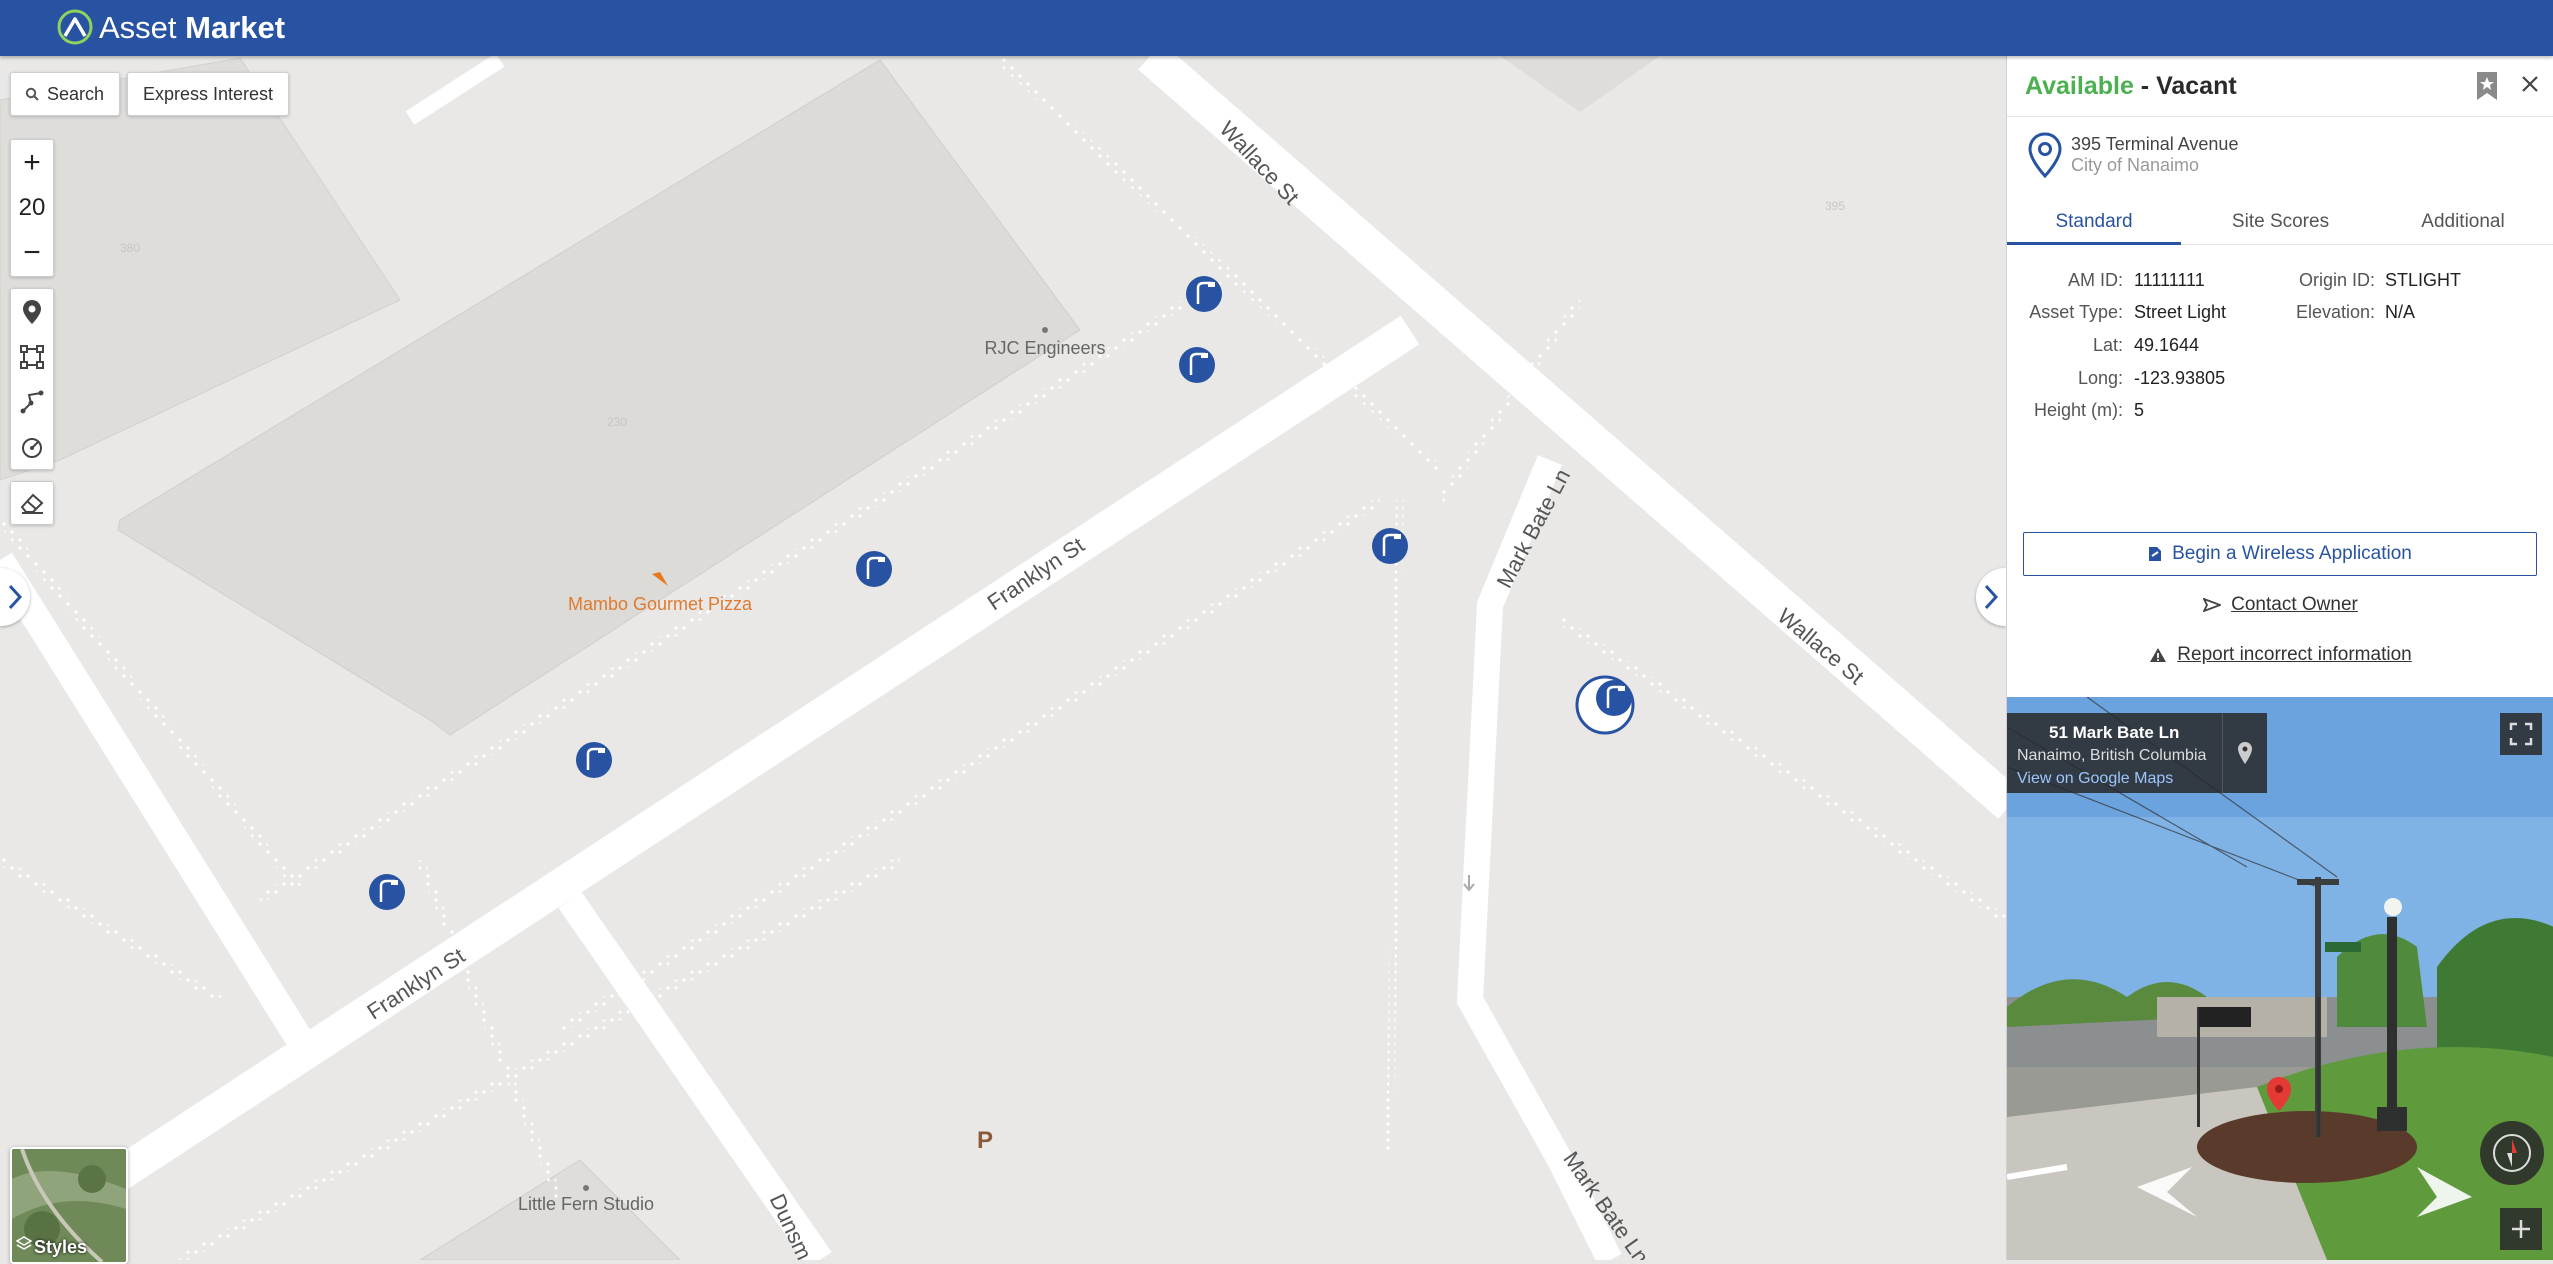 The height and width of the screenshot is (1264, 2553). Describe the element at coordinates (2244, 753) in the screenshot. I see `map-pin-icon` at that location.